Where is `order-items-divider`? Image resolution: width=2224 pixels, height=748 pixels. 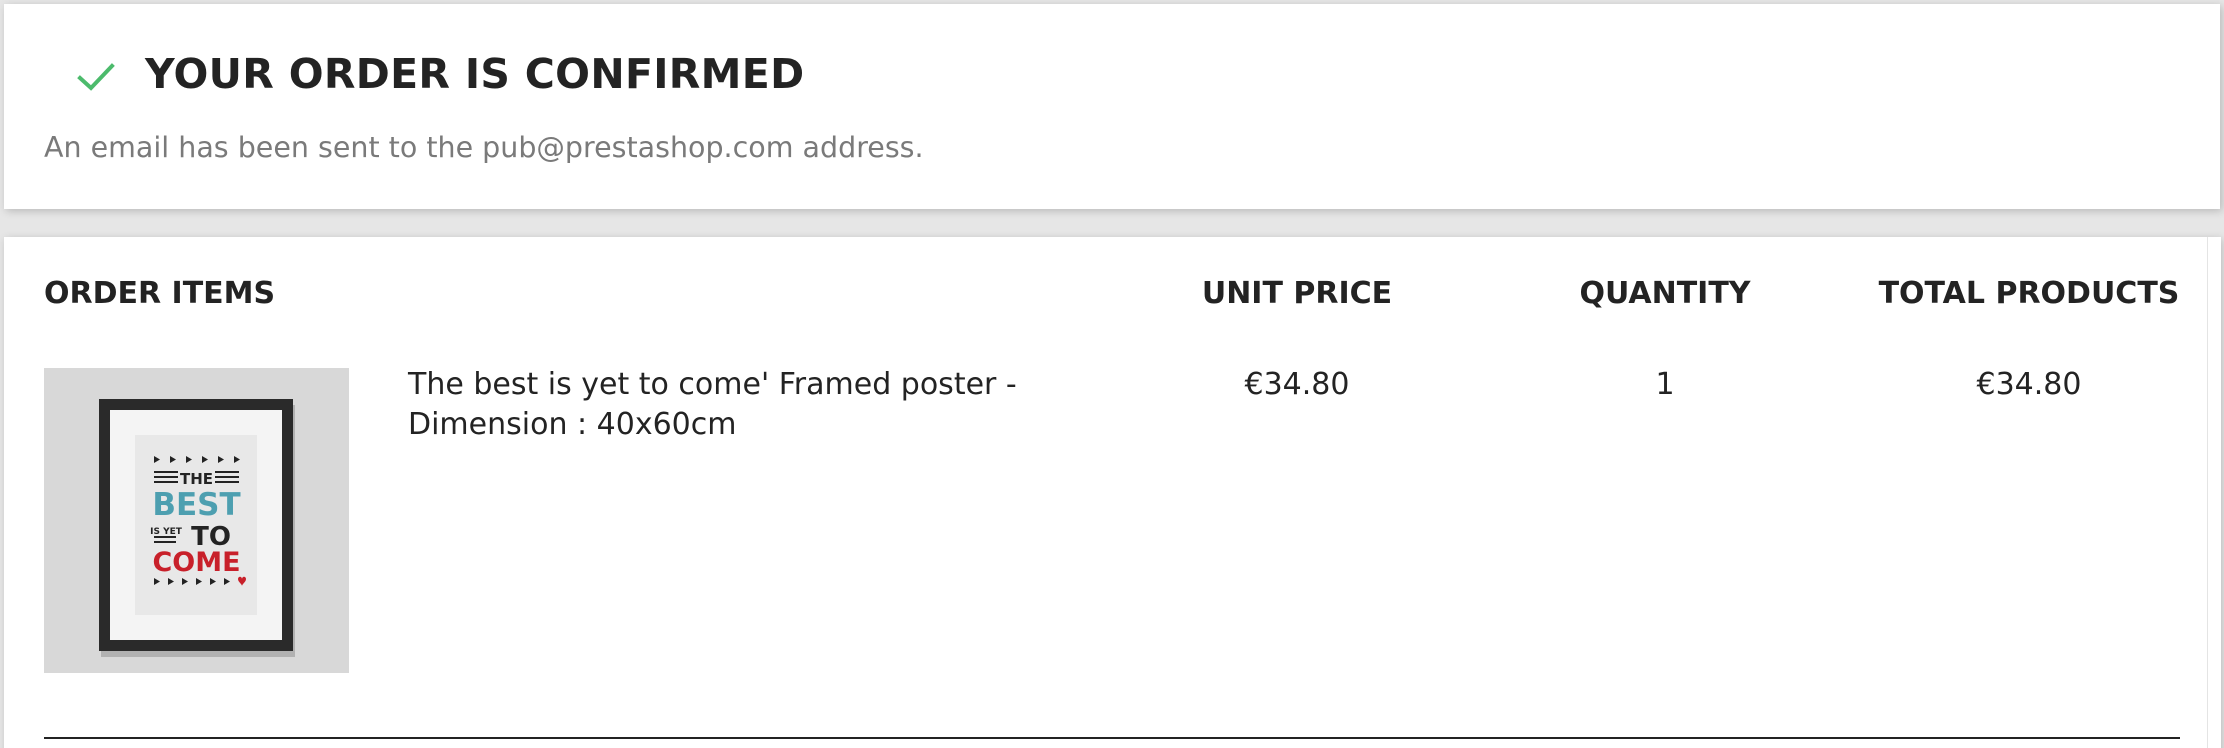
order-items-divider is located at coordinates (1112, 738).